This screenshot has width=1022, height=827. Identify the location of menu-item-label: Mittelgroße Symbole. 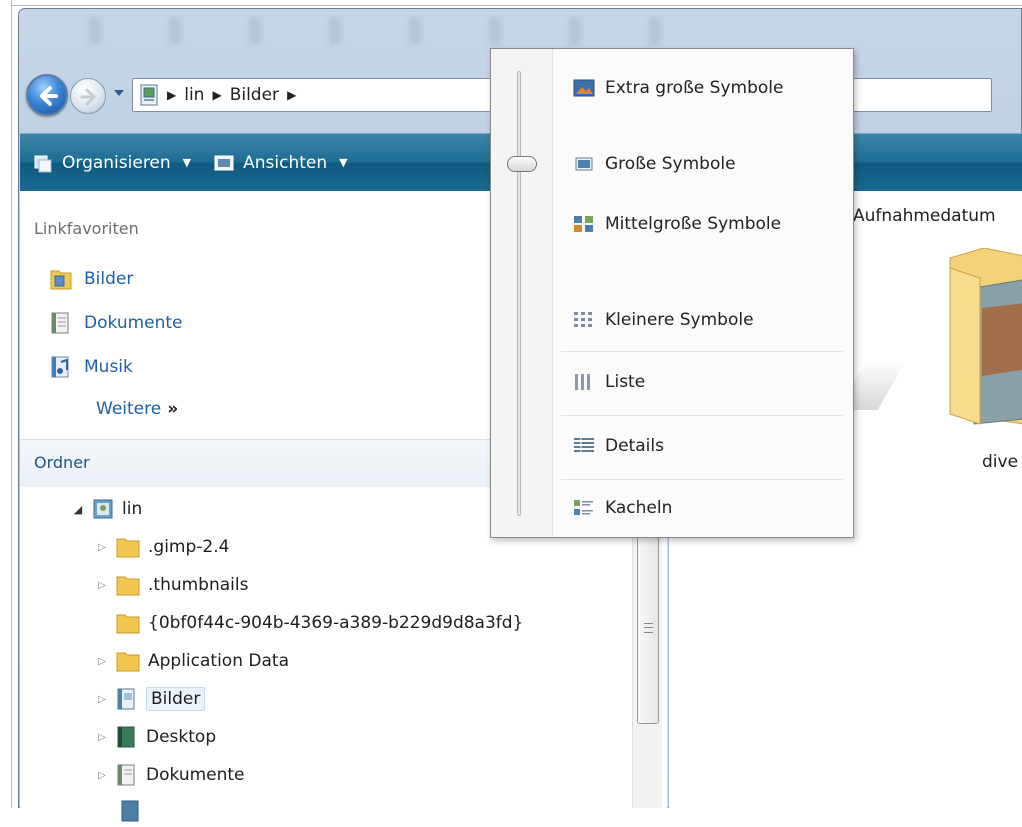
(693, 224).